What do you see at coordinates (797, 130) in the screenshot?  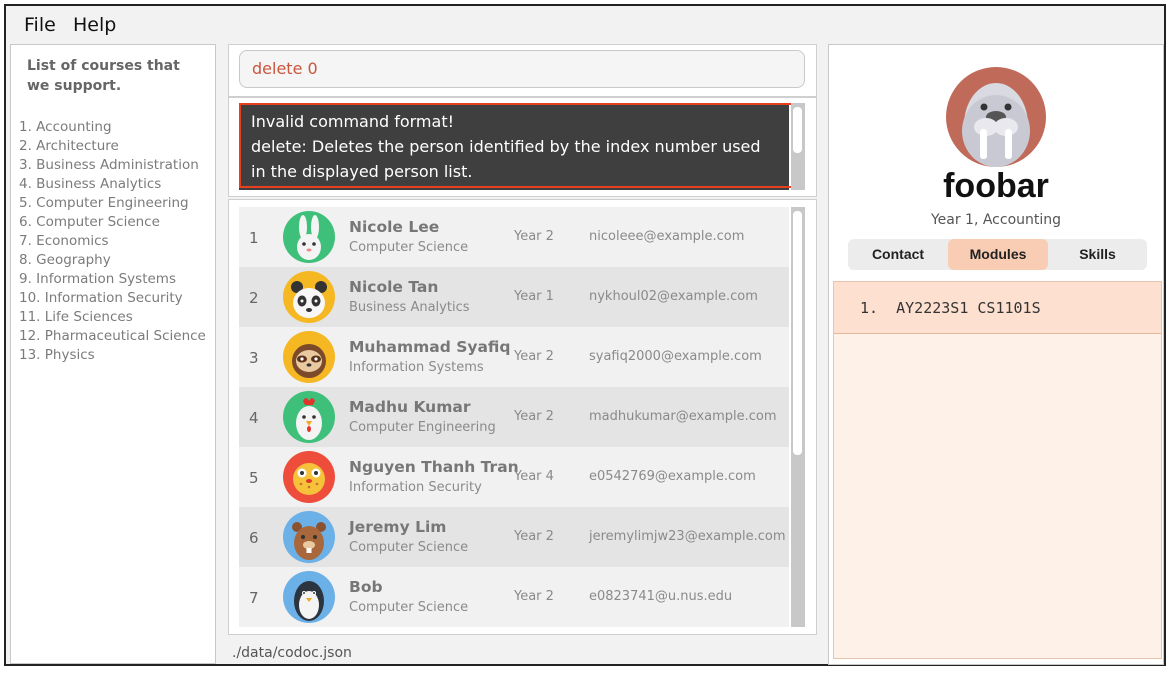 I see `result-scroll-thumb` at bounding box center [797, 130].